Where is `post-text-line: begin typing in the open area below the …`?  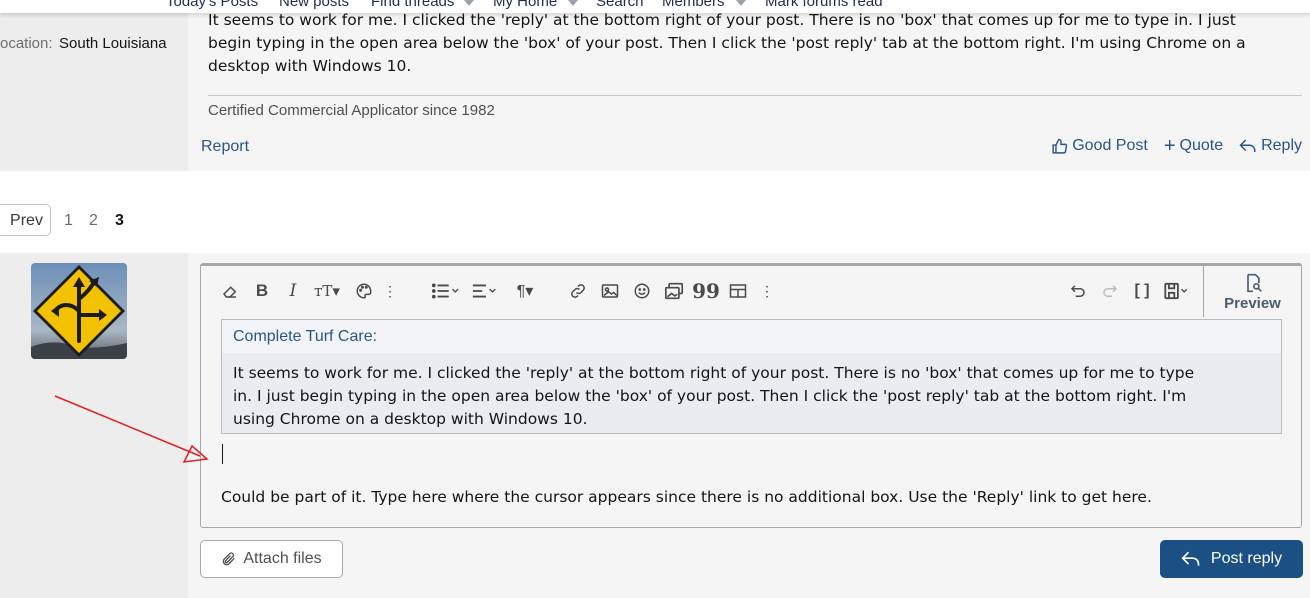
post-text-line: begin typing in the open area below the … is located at coordinates (727, 43).